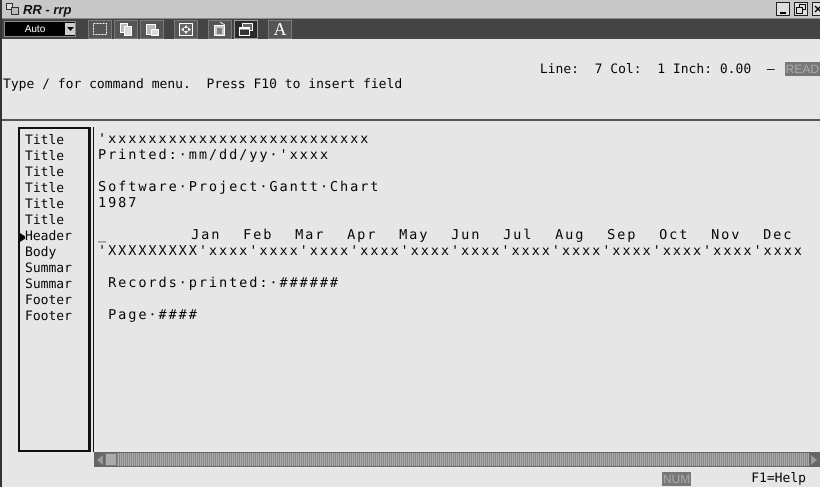  What do you see at coordinates (778, 478) in the screenshot?
I see `help-hint: F1=Help` at bounding box center [778, 478].